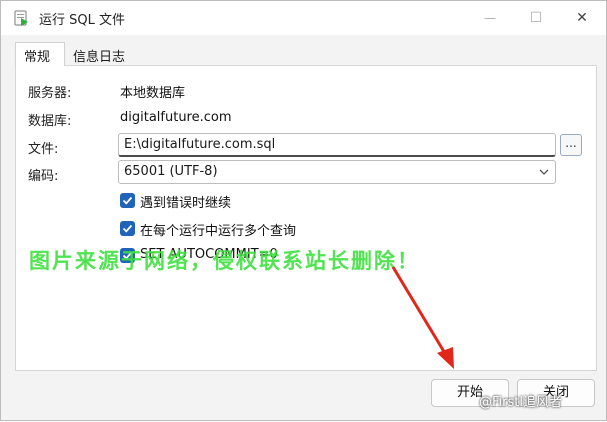  Describe the element at coordinates (82, 20) in the screenshot. I see `window-title: 运行 SQL 文件` at that location.